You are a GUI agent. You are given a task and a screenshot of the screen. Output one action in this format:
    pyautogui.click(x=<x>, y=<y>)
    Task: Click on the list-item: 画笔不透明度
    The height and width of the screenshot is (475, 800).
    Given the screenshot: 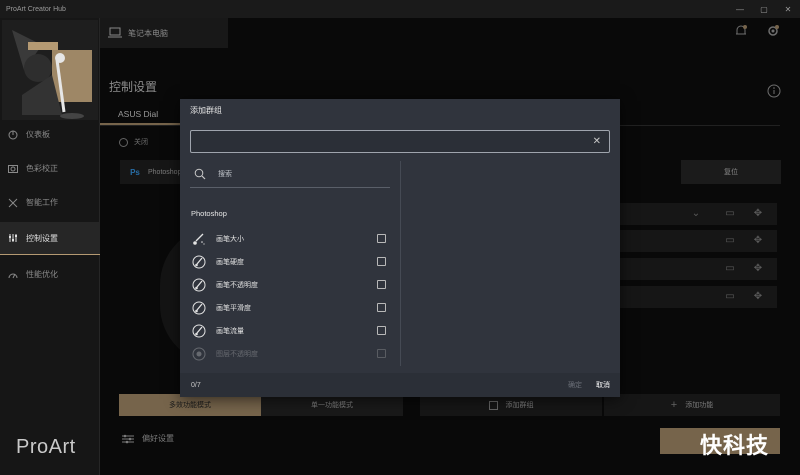 What is the action you would take?
    pyautogui.click(x=290, y=285)
    